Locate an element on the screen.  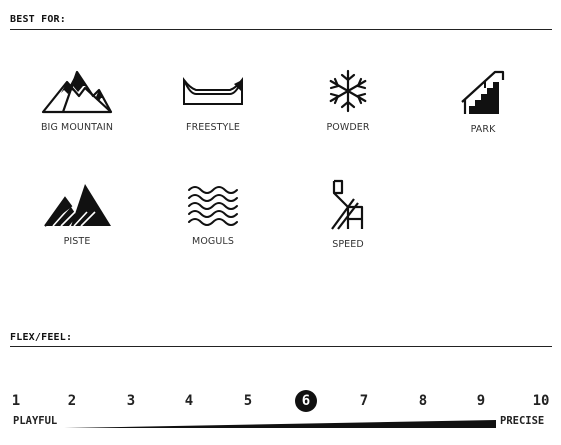
best-for-divider is located at coordinates (281, 29).